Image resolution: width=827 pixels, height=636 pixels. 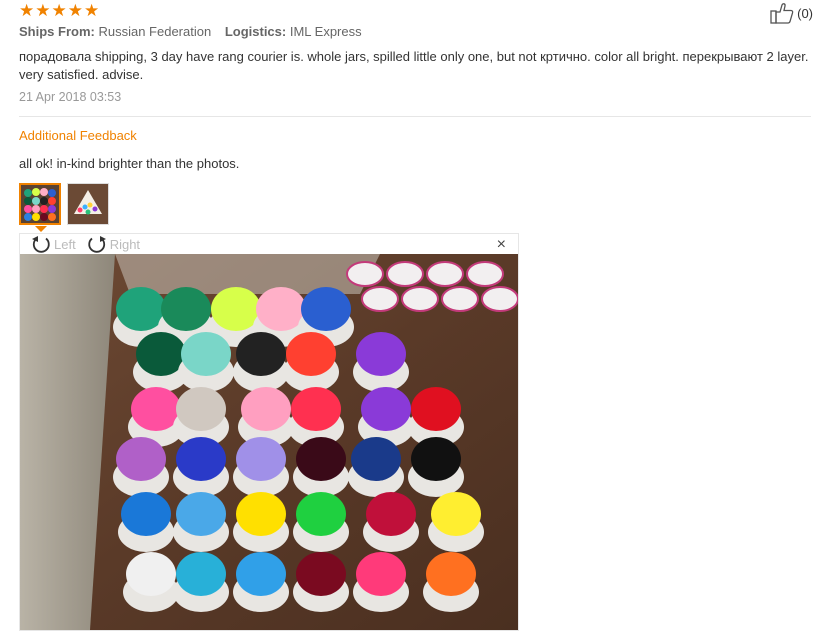 What do you see at coordinates (782, 13) in the screenshot?
I see `thumbs-up-icon` at bounding box center [782, 13].